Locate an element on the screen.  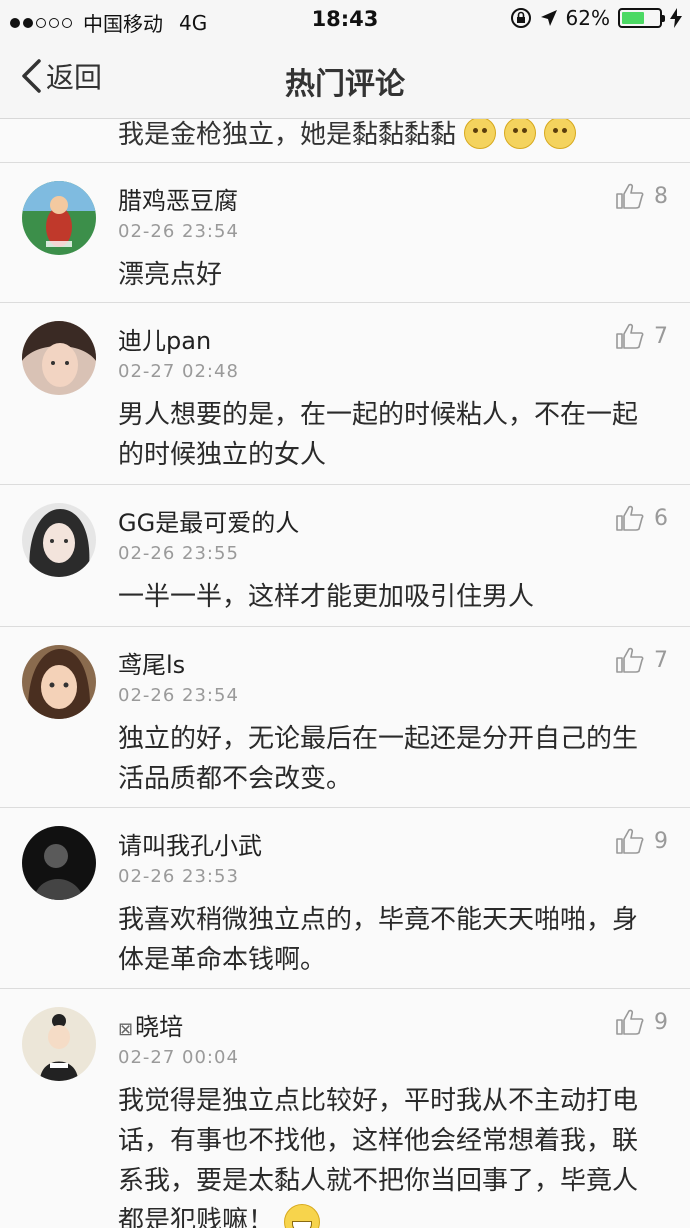
location-arrow-icon is located at coordinates (548, 18).